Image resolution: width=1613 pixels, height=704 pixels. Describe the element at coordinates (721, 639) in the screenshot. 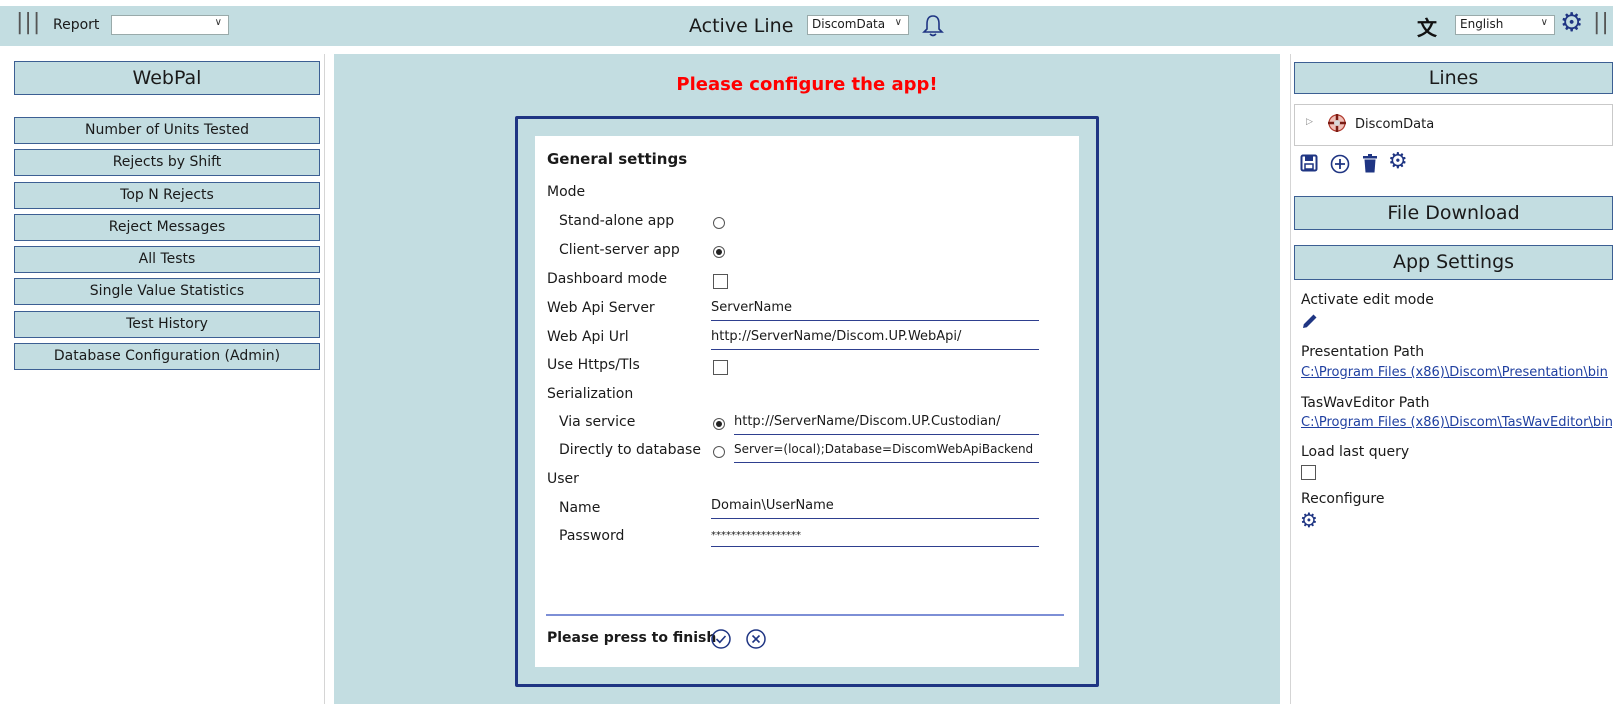

I see `check-circle-icon` at that location.